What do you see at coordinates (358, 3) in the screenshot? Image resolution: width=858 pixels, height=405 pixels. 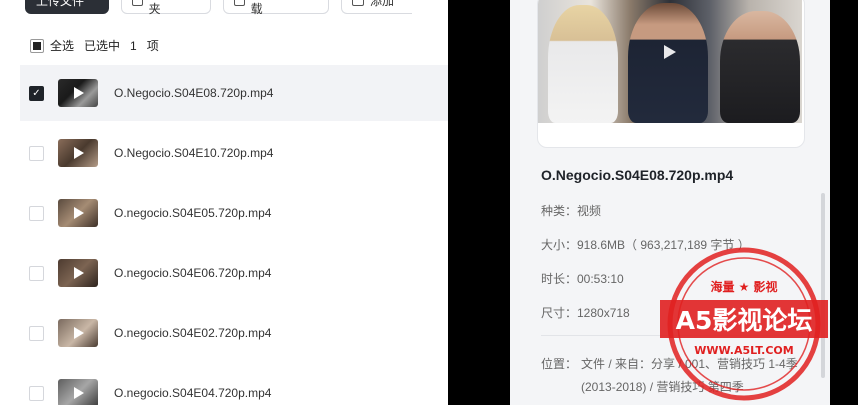 I see `add-icon` at bounding box center [358, 3].